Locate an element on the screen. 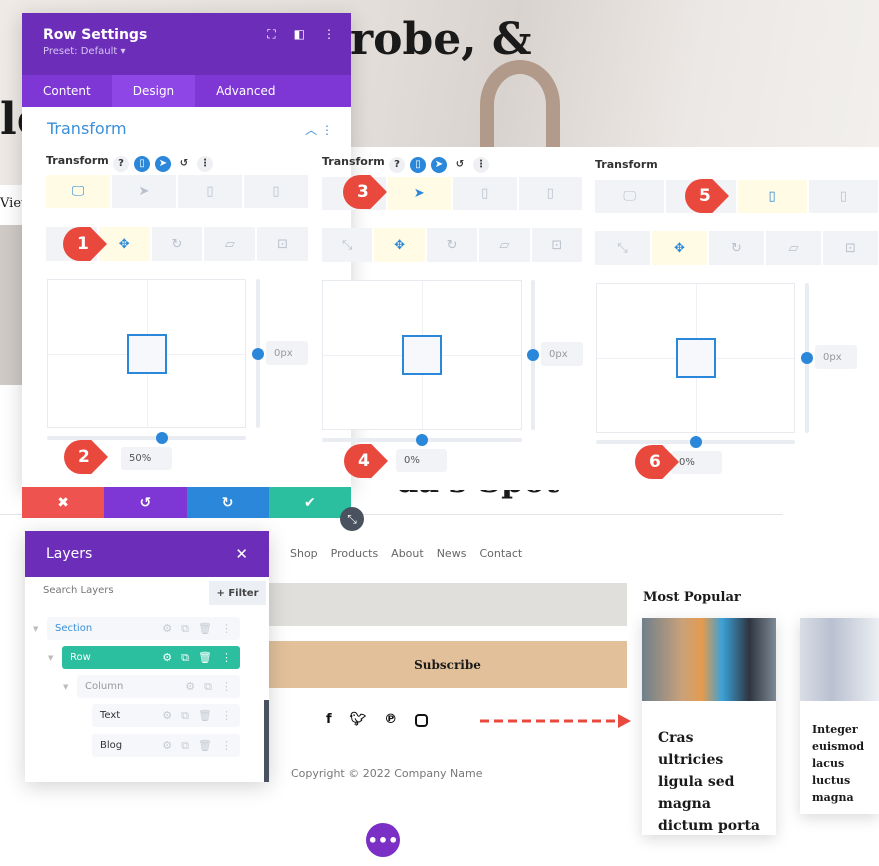  resize-handle: ⤡ is located at coordinates (352, 519).